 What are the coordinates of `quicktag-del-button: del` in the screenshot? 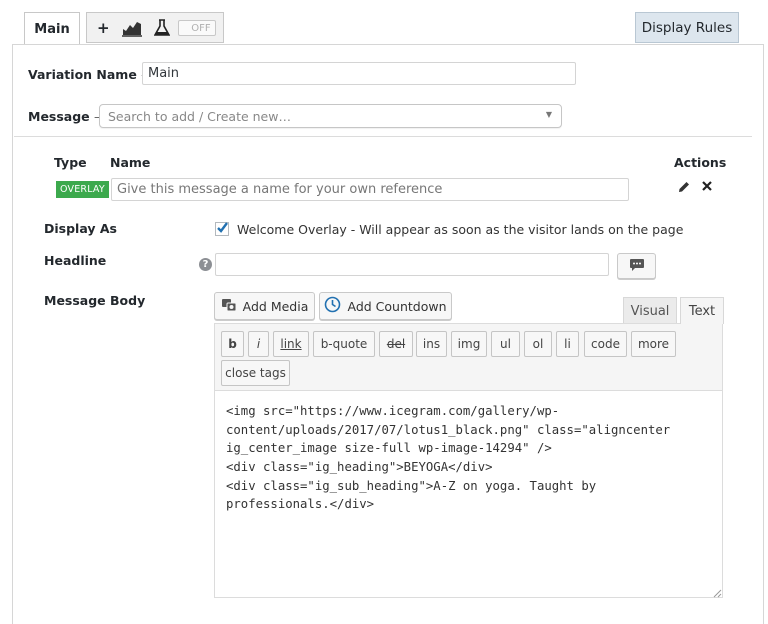 It's located at (396, 344).